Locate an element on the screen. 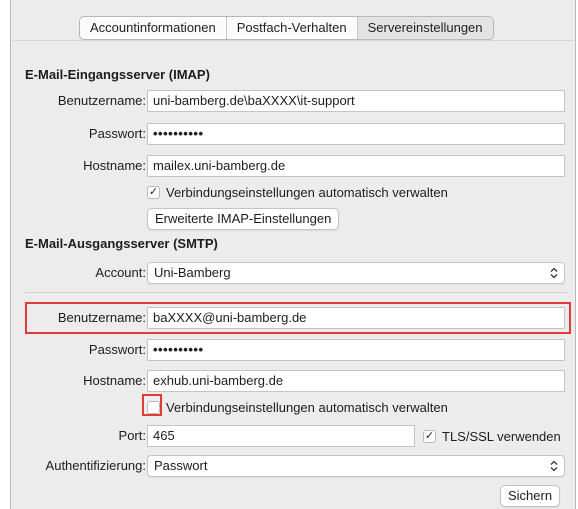  smtp-account-select: Uni-Bamberg is located at coordinates (356, 273).